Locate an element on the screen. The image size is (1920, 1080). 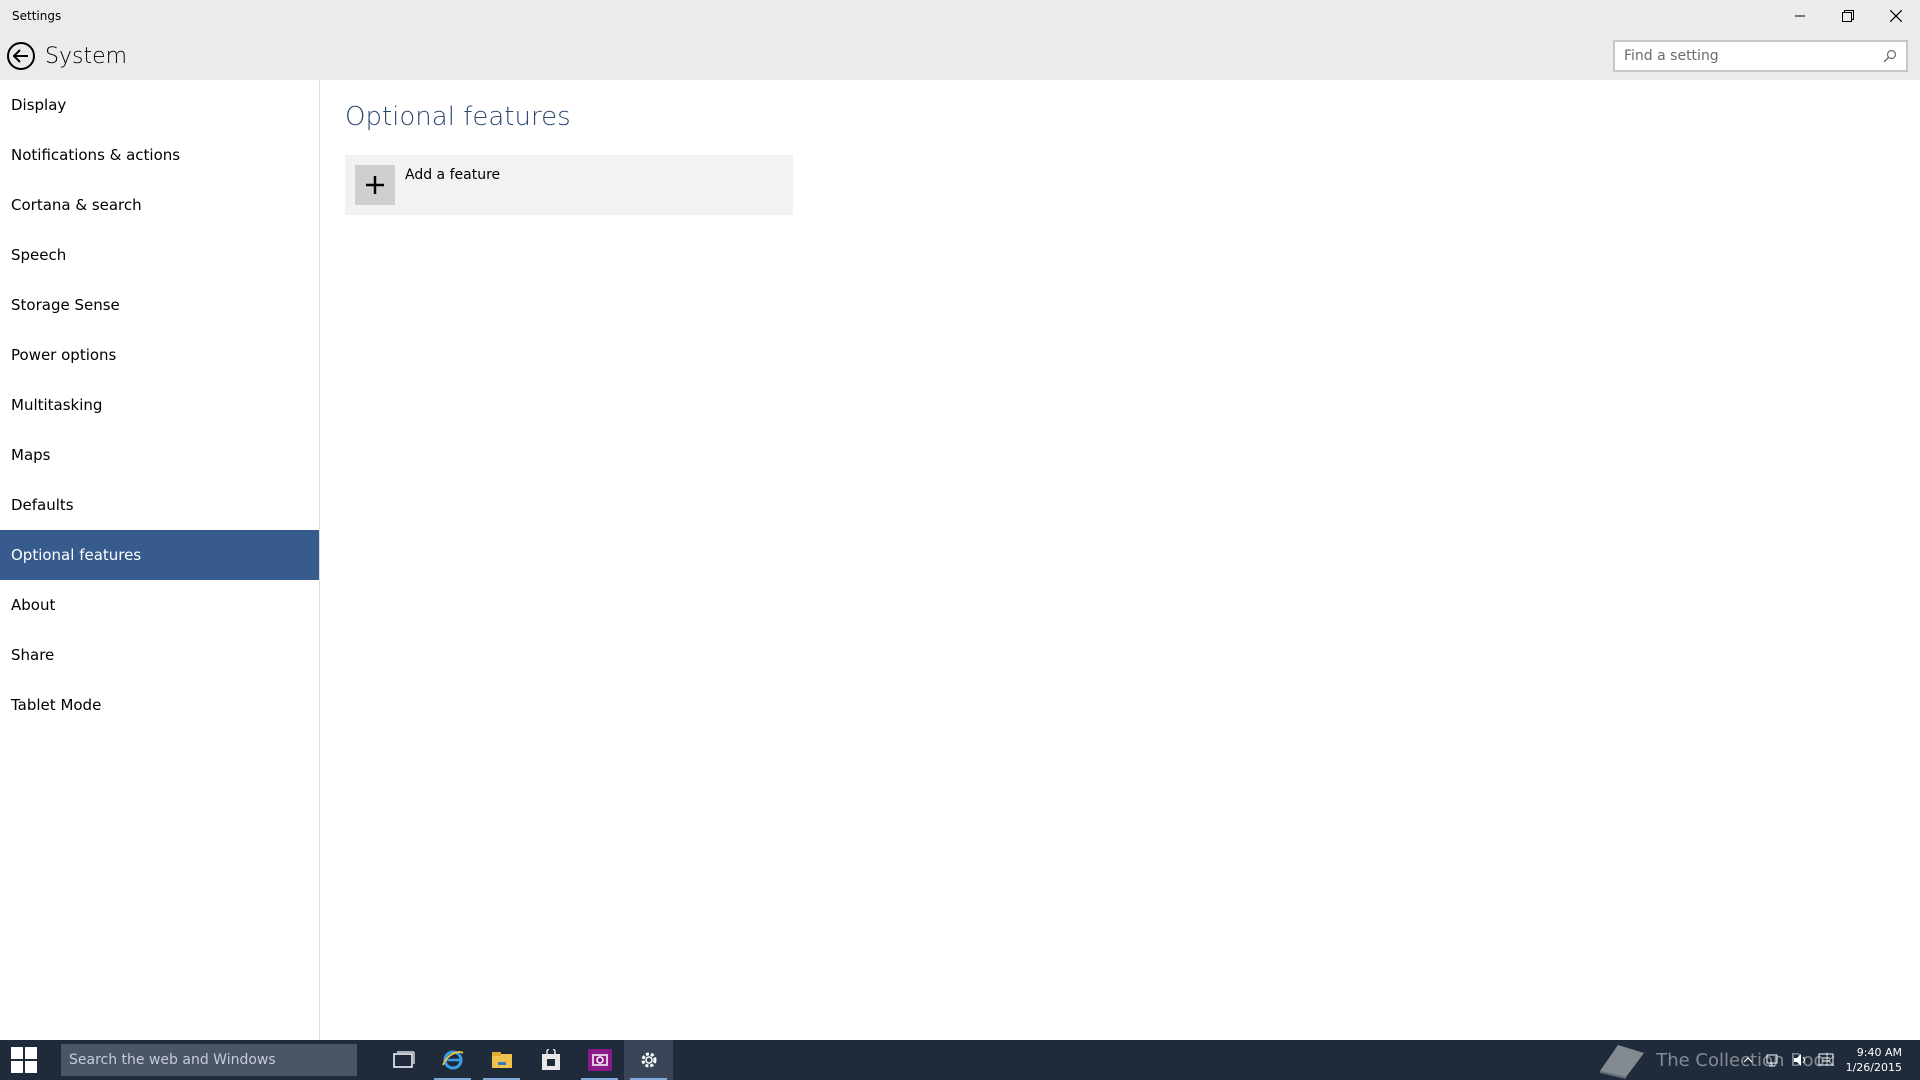
settings-header: System is located at coordinates (960, 56).